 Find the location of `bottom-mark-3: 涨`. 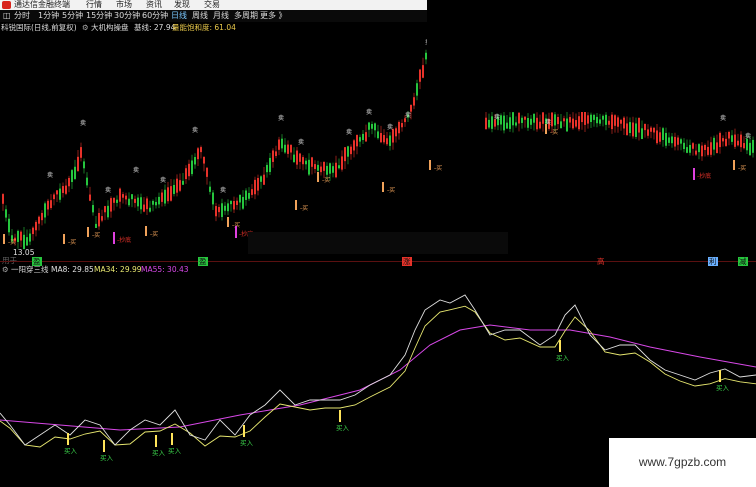

bottom-mark-3: 涨 is located at coordinates (407, 261).